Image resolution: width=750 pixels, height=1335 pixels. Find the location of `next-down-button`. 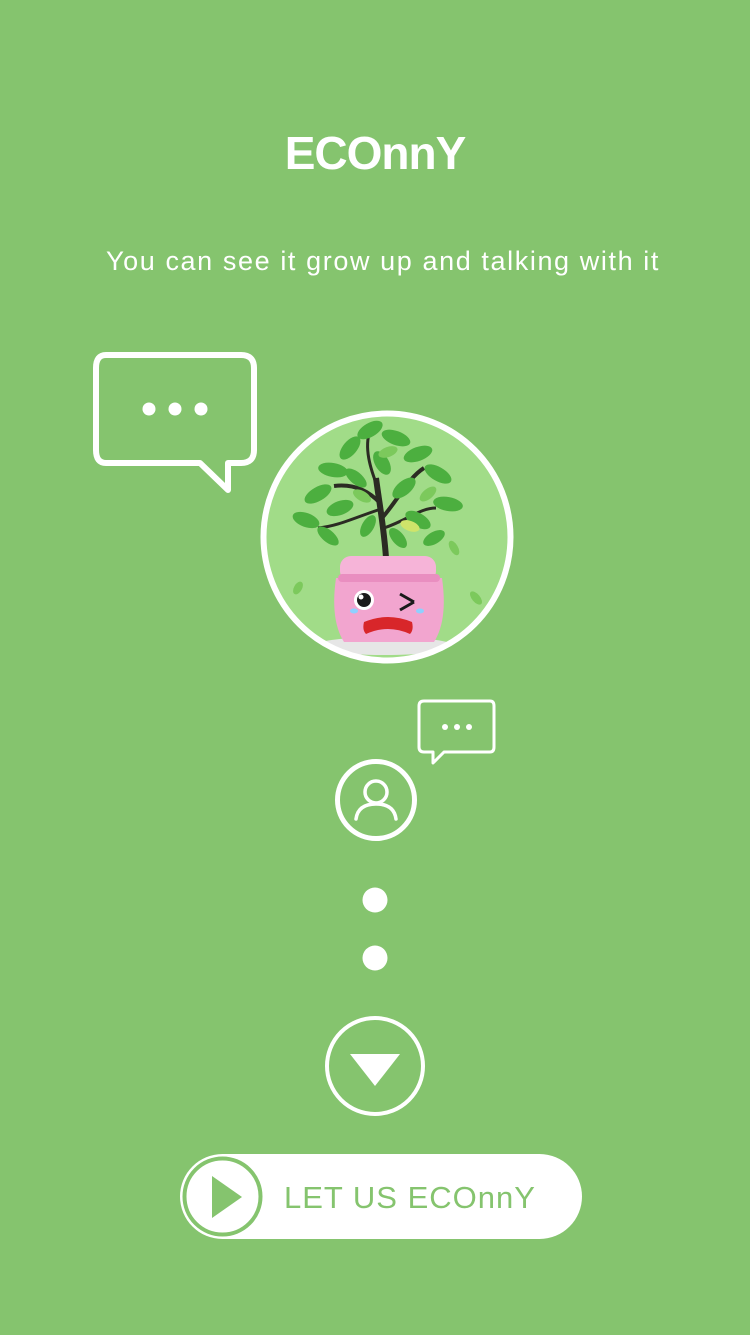

next-down-button is located at coordinates (375, 1066).